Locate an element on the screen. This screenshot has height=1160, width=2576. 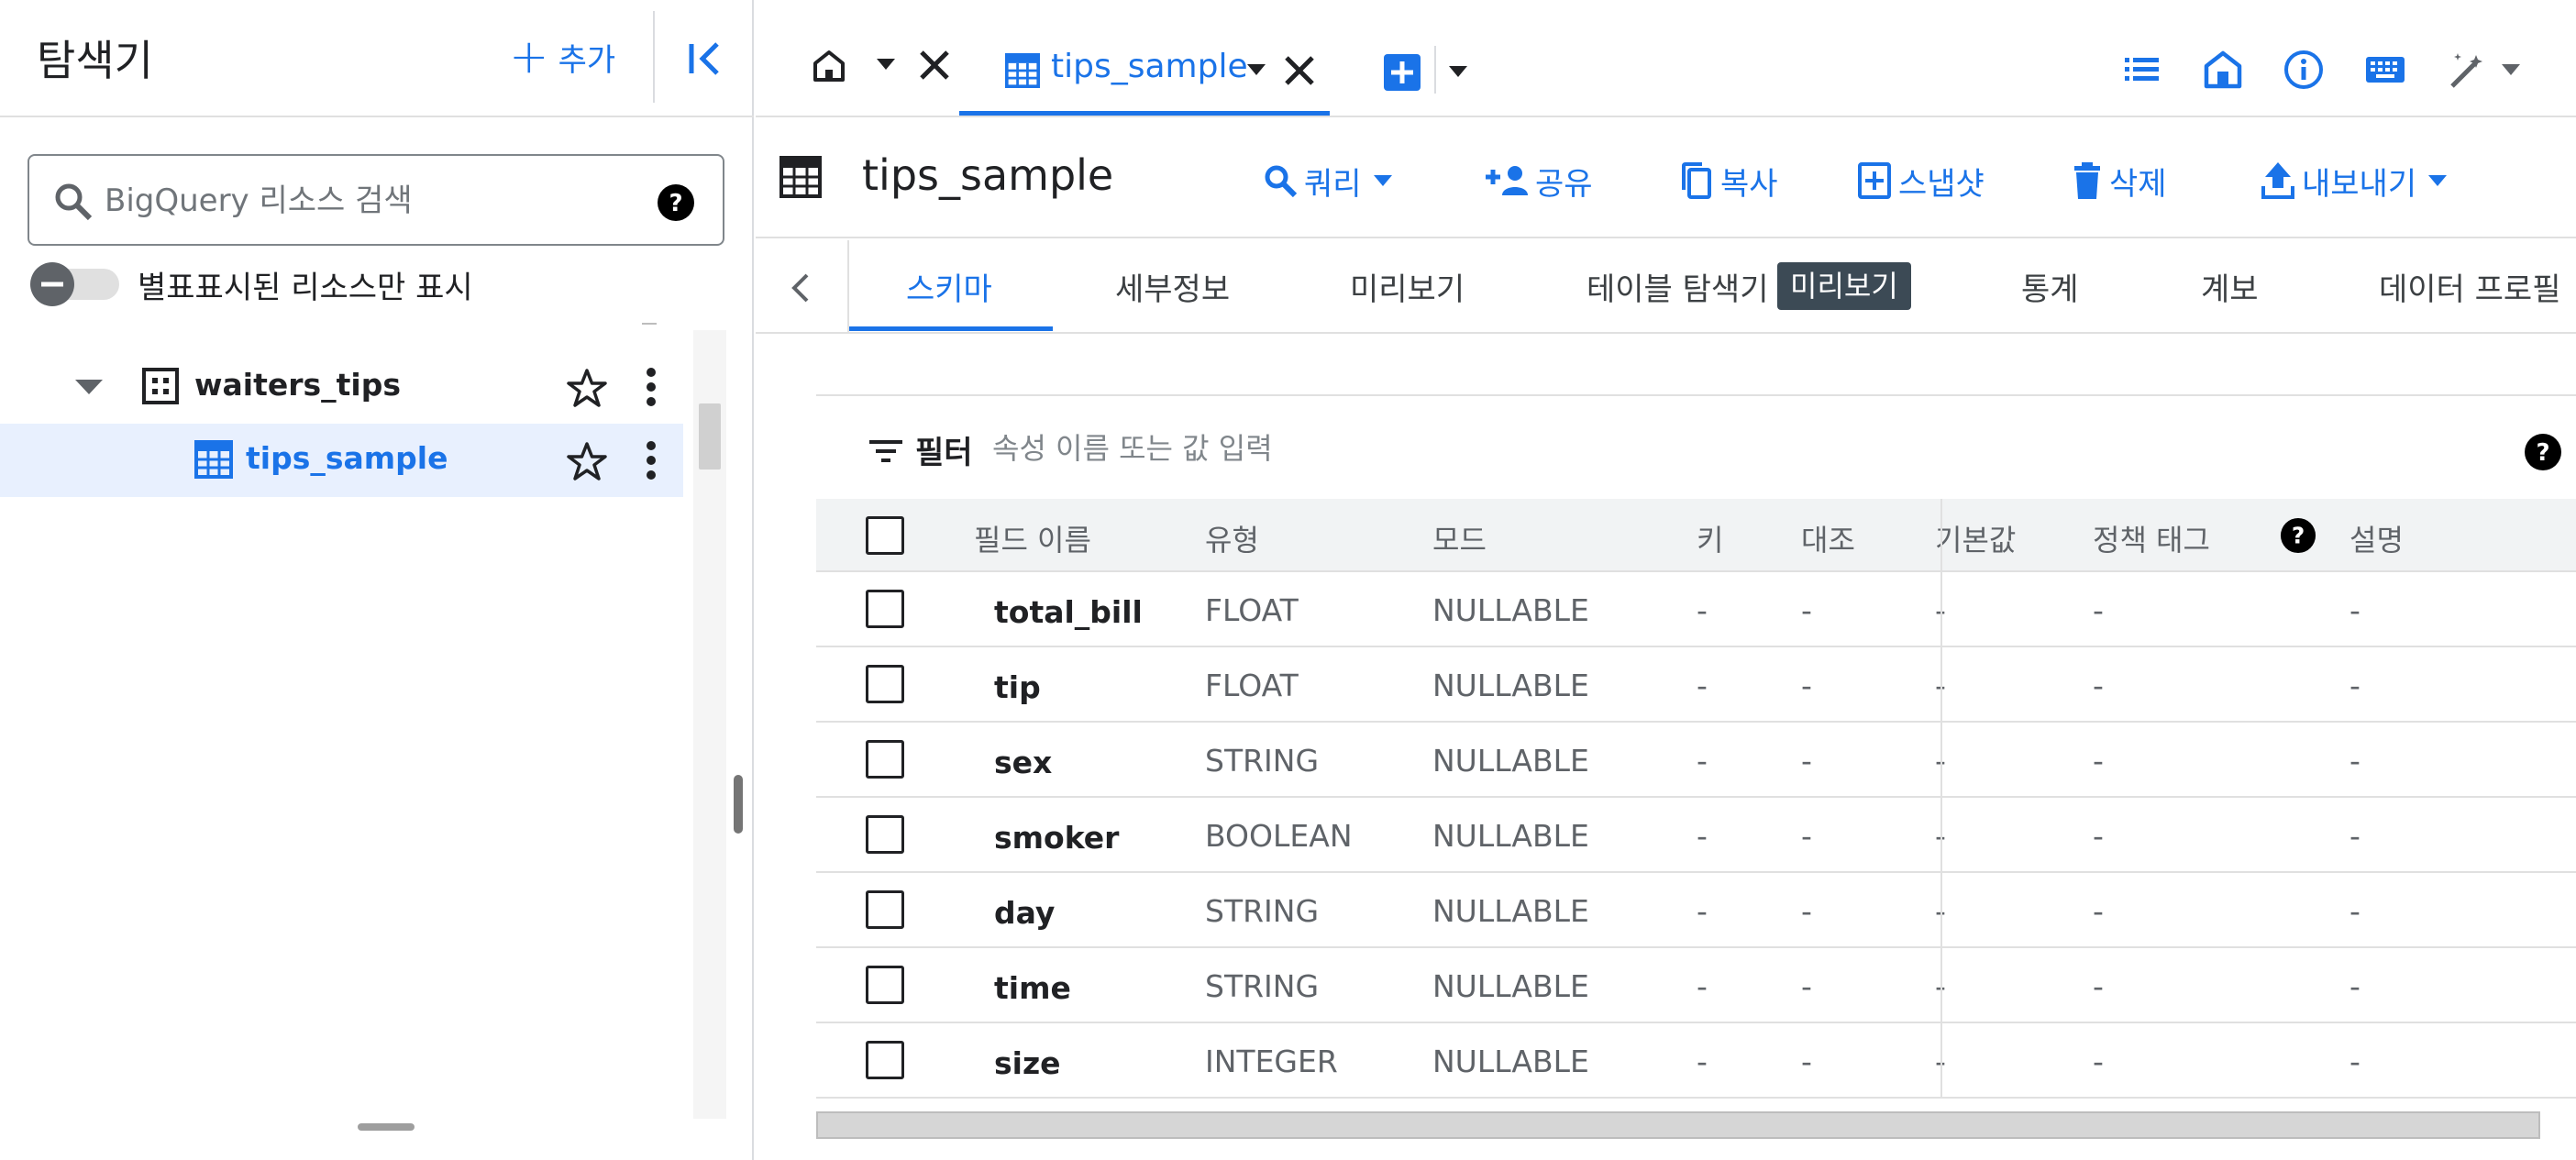
tab-data-profile: 데이터 프로필 is located at coordinates (2470, 286).